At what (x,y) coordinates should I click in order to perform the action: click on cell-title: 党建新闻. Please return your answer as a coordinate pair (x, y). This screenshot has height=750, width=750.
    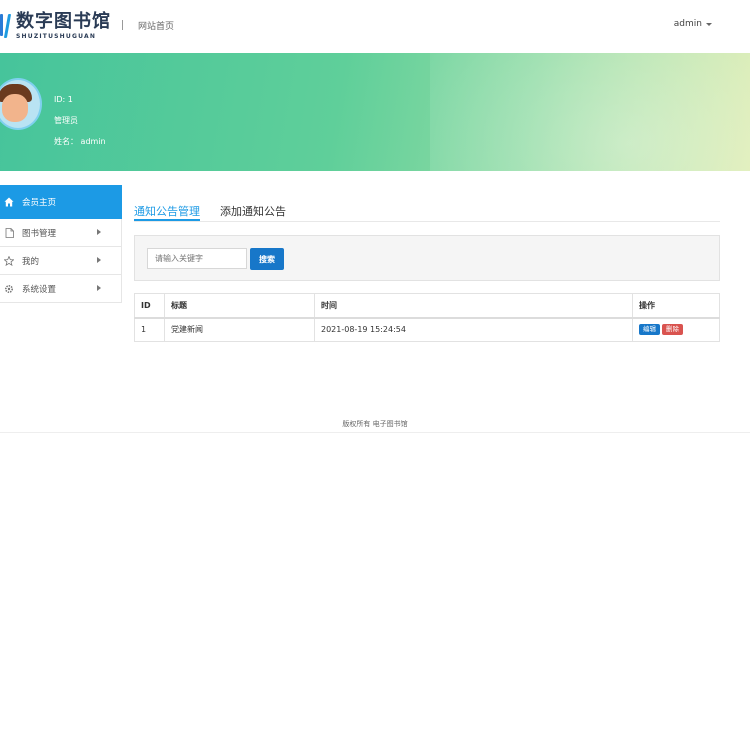
    Looking at the image, I should click on (239, 329).